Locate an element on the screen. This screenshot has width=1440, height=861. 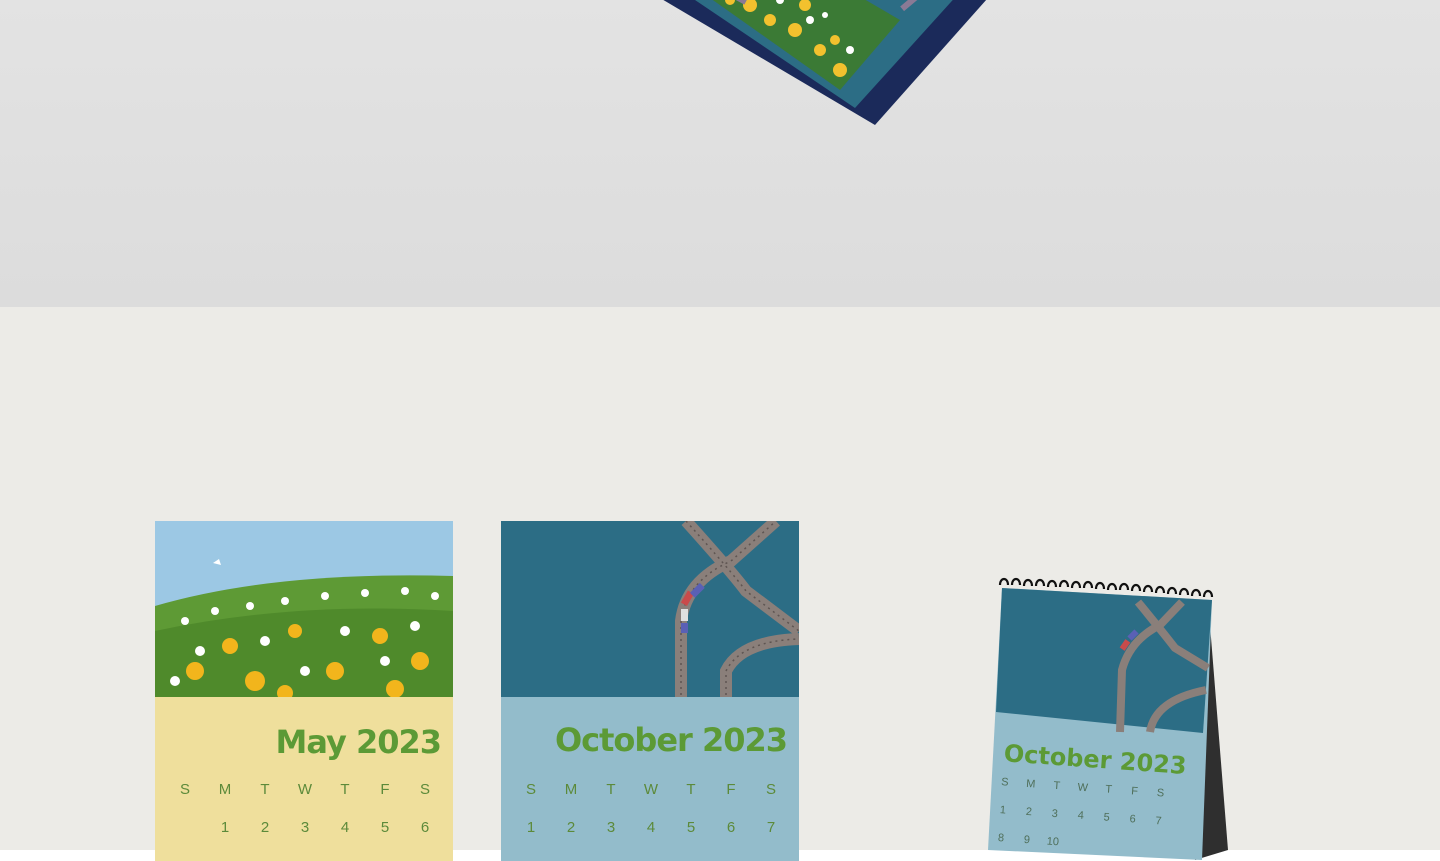
calendar-title: May 2023 is located at coordinates (358, 742).